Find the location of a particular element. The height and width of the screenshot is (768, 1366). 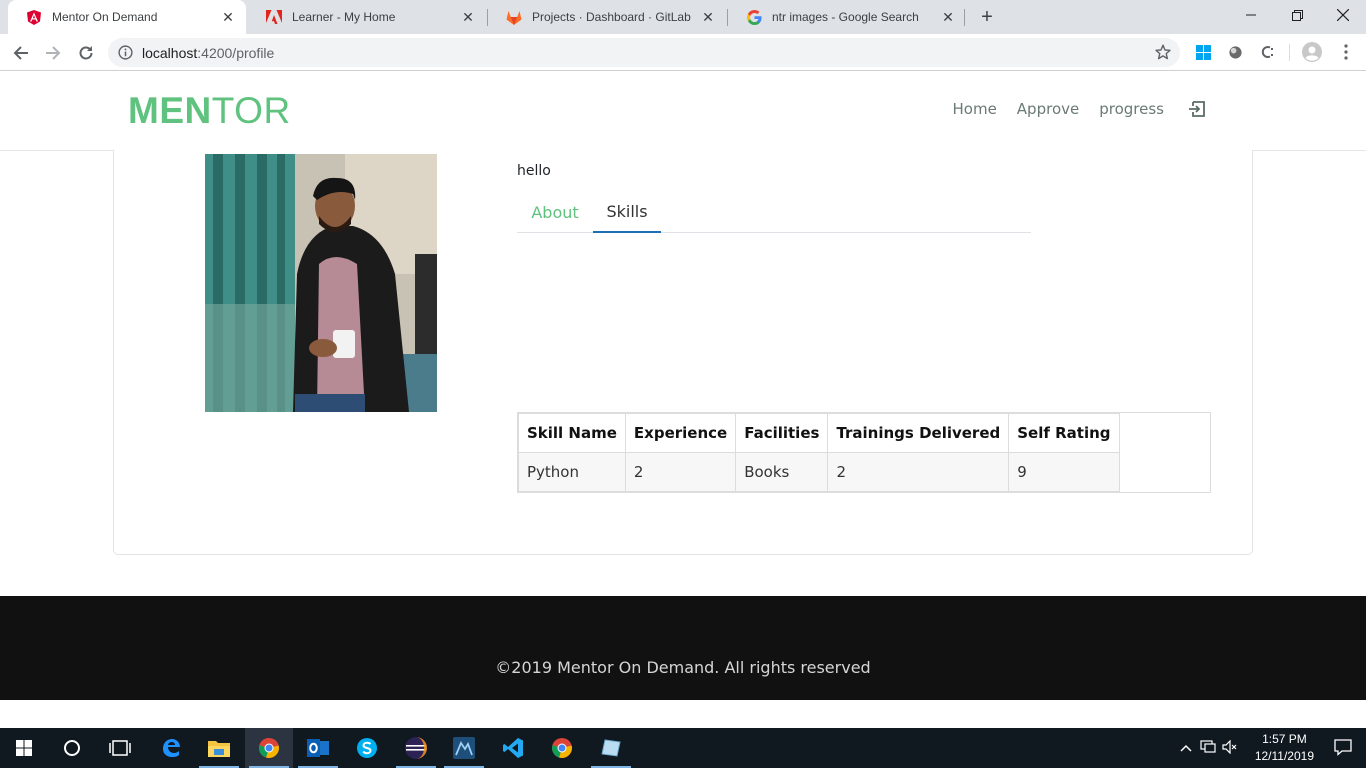

mysql-workbench-icon is located at coordinates (464, 748).